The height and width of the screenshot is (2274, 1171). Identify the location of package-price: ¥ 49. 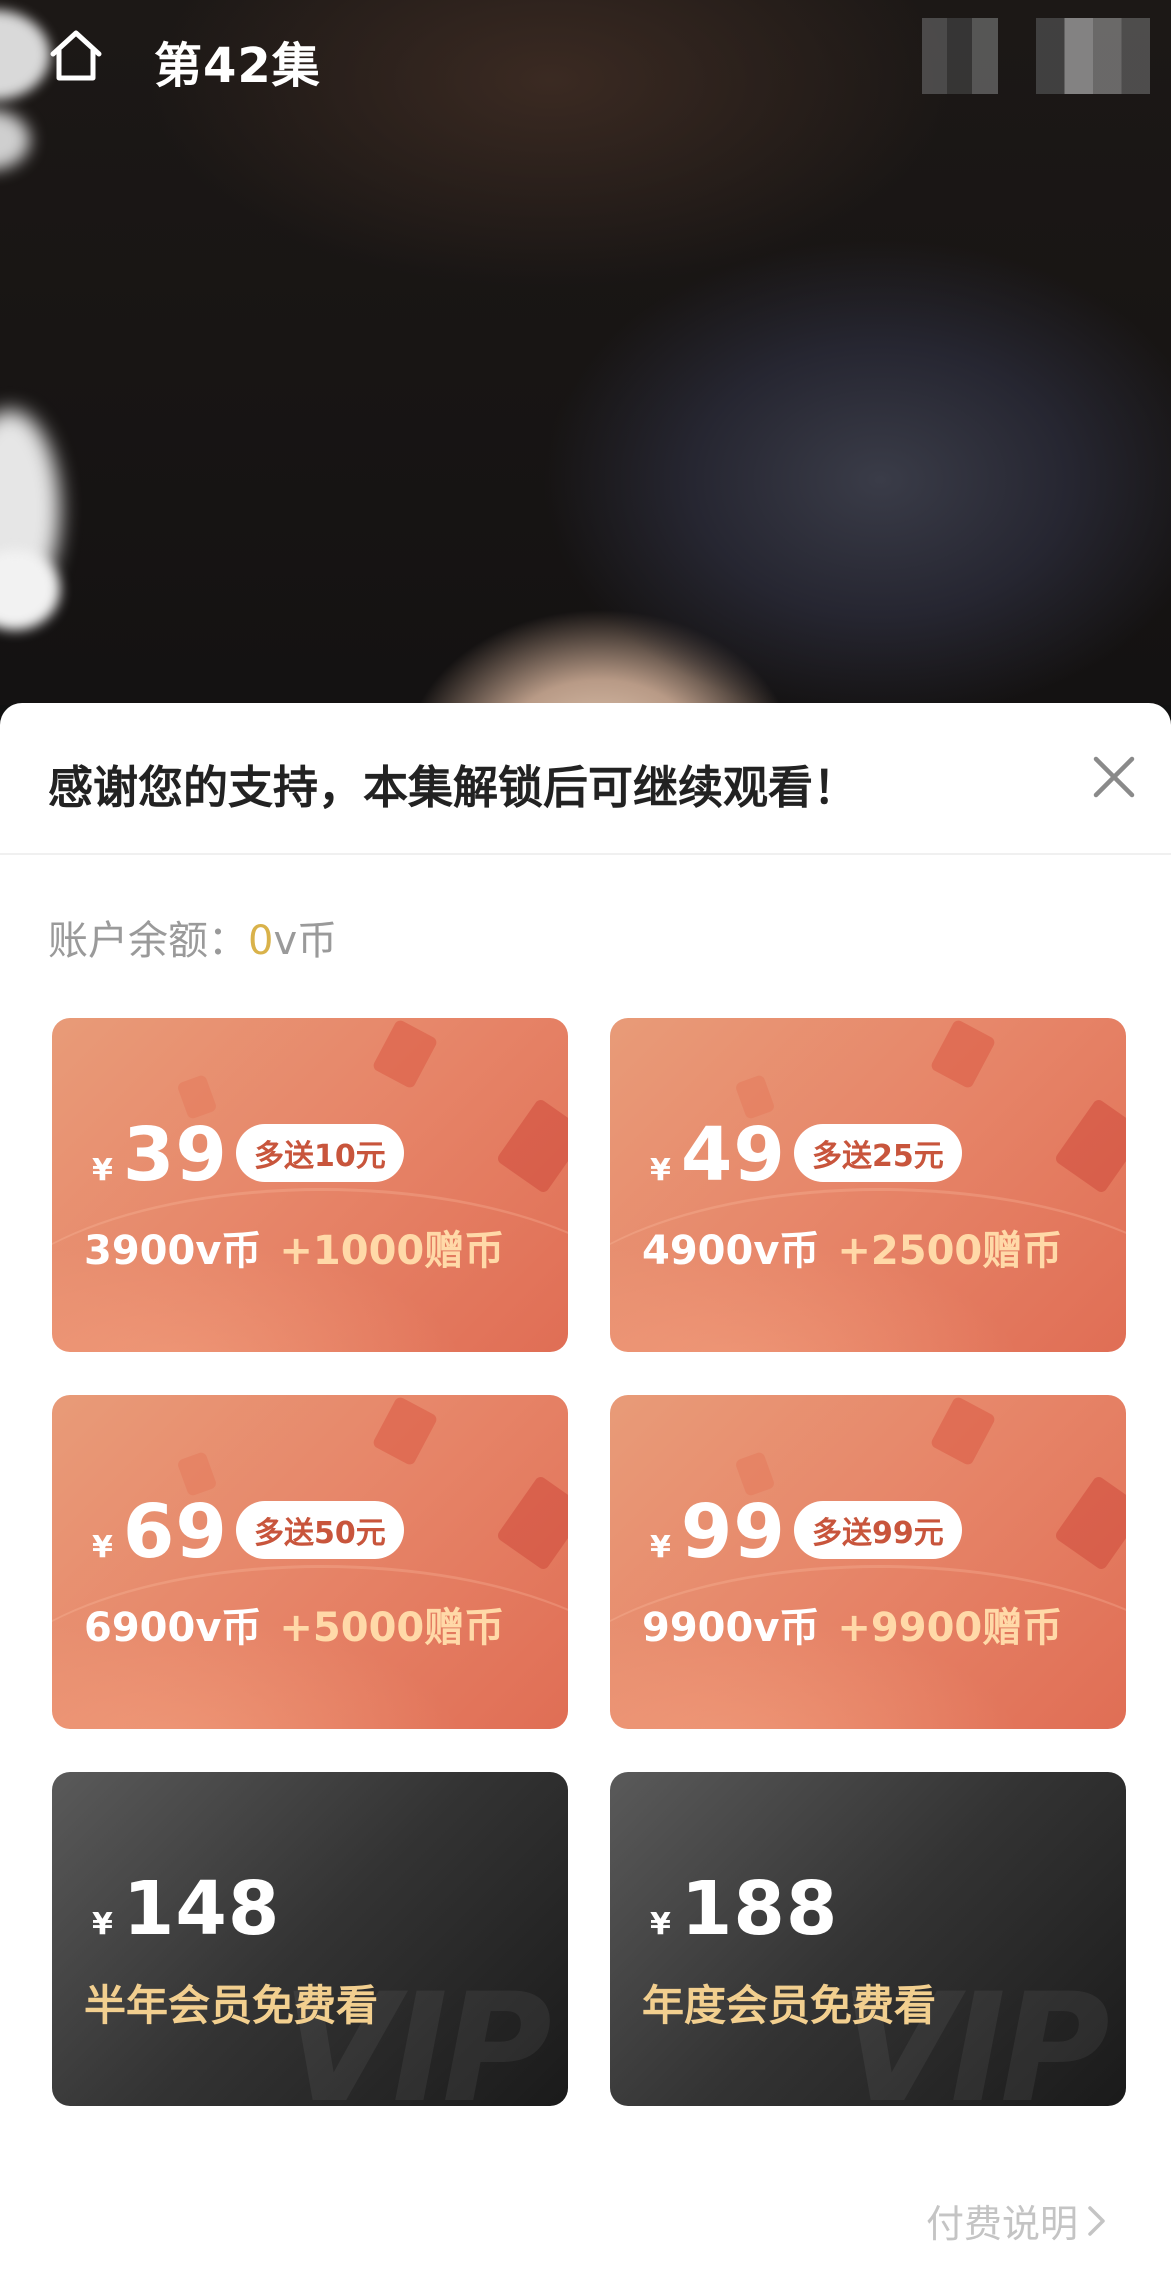
(718, 1155).